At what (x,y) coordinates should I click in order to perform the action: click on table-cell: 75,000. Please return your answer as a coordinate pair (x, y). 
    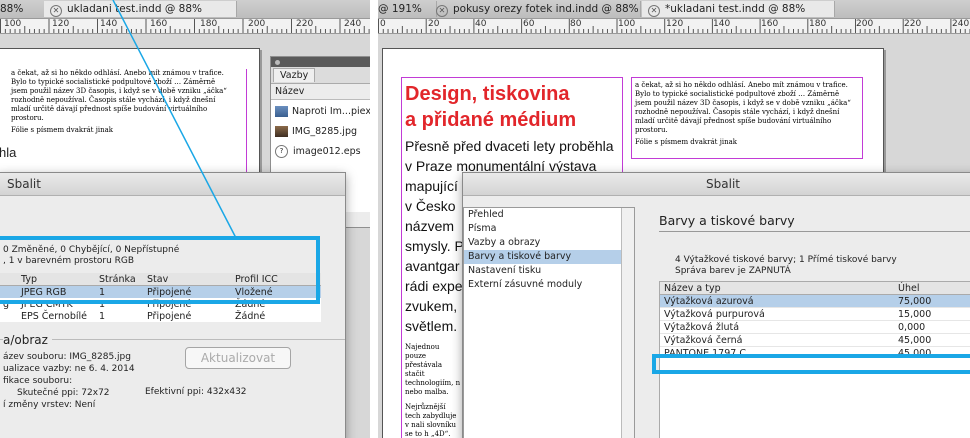
    Looking at the image, I should click on (915, 301).